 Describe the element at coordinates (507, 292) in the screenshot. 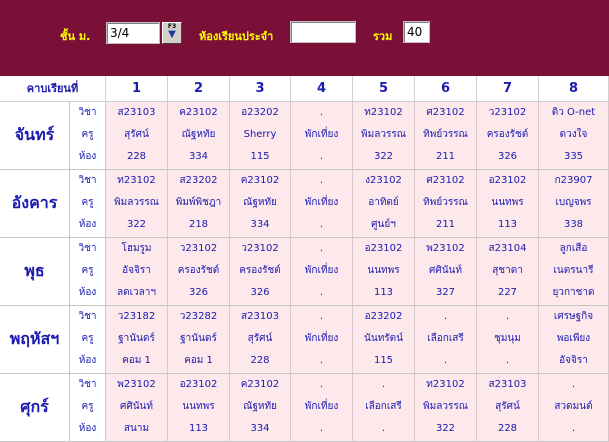

I see `cell-room: 227` at that location.